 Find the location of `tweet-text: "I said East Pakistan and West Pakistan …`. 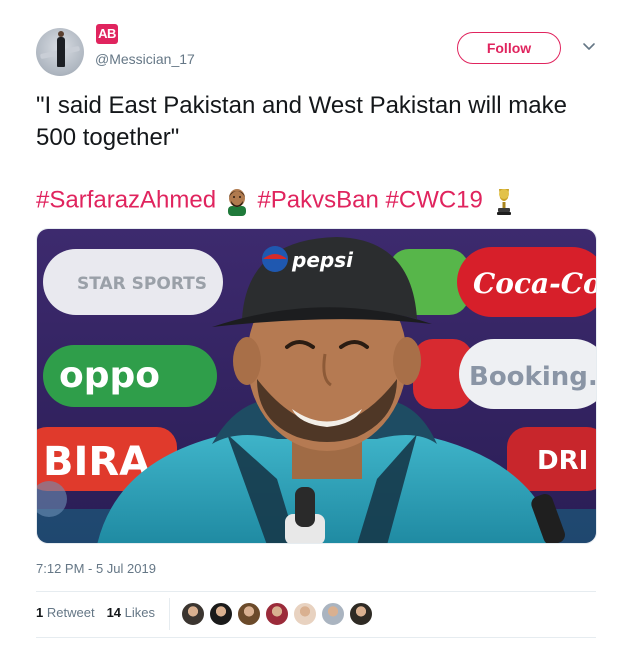

tweet-text: "I said East Pakistan and West Pakistan … is located at coordinates (301, 121).